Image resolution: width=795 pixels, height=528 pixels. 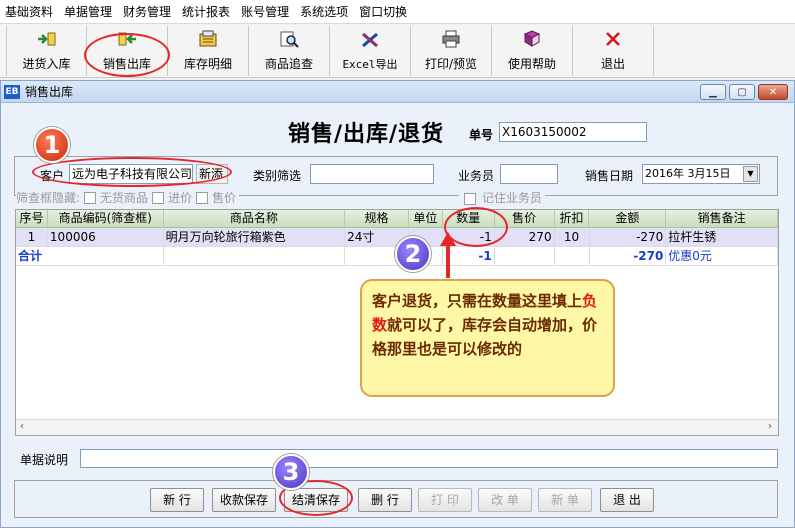 I want to click on cell-amount: -270, so click(x=628, y=237).